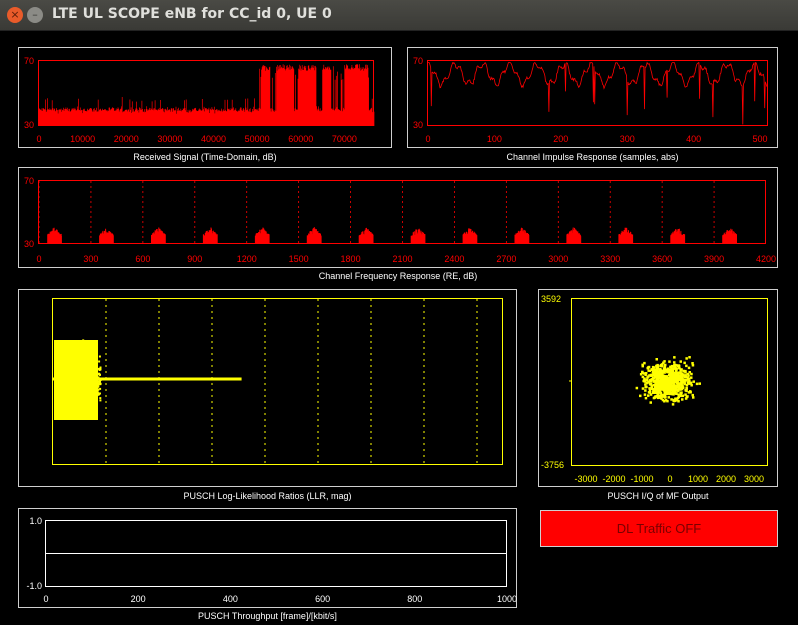 The image size is (798, 625). I want to click on iq-xtick: -1000, so click(641, 479).